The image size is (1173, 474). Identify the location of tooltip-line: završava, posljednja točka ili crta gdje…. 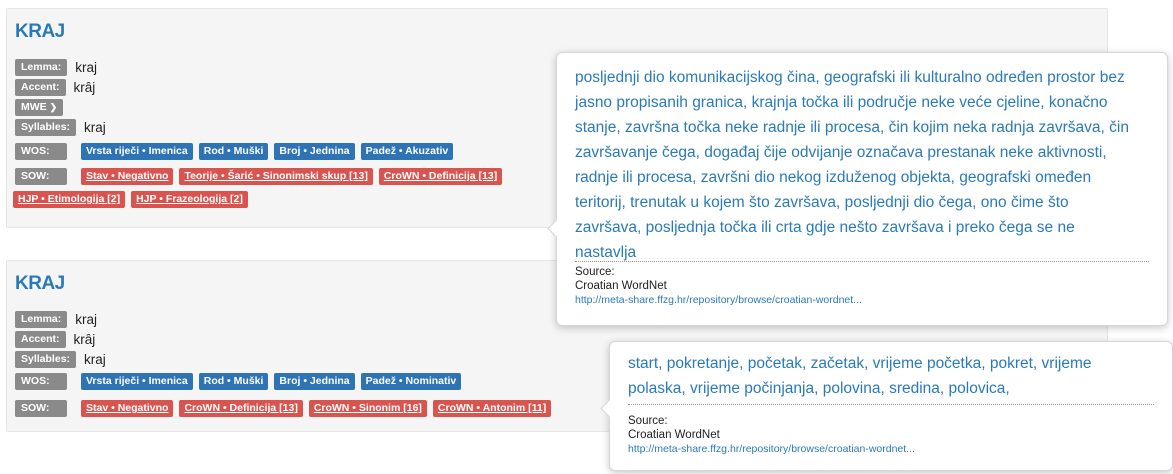
(825, 227).